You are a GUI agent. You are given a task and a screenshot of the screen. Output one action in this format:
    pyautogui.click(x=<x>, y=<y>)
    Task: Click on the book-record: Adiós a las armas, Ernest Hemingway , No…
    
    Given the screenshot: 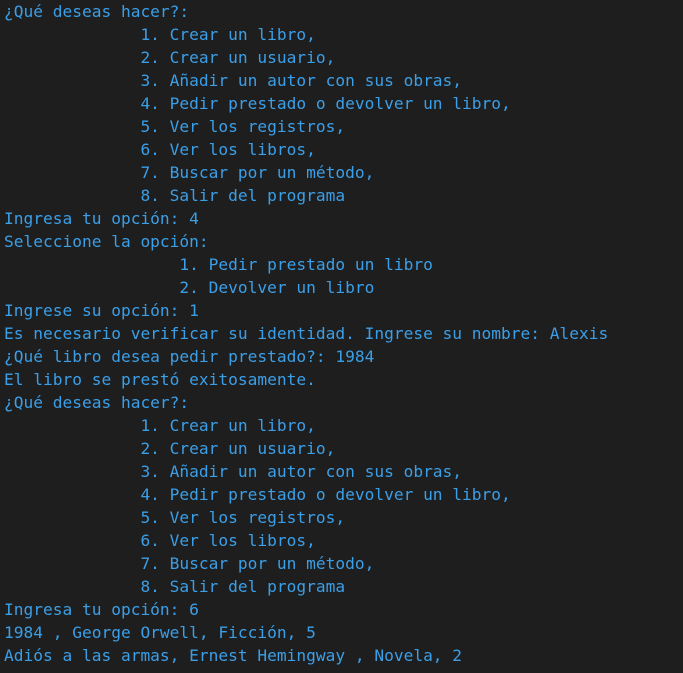 What is the action you would take?
    pyautogui.click(x=233, y=655)
    